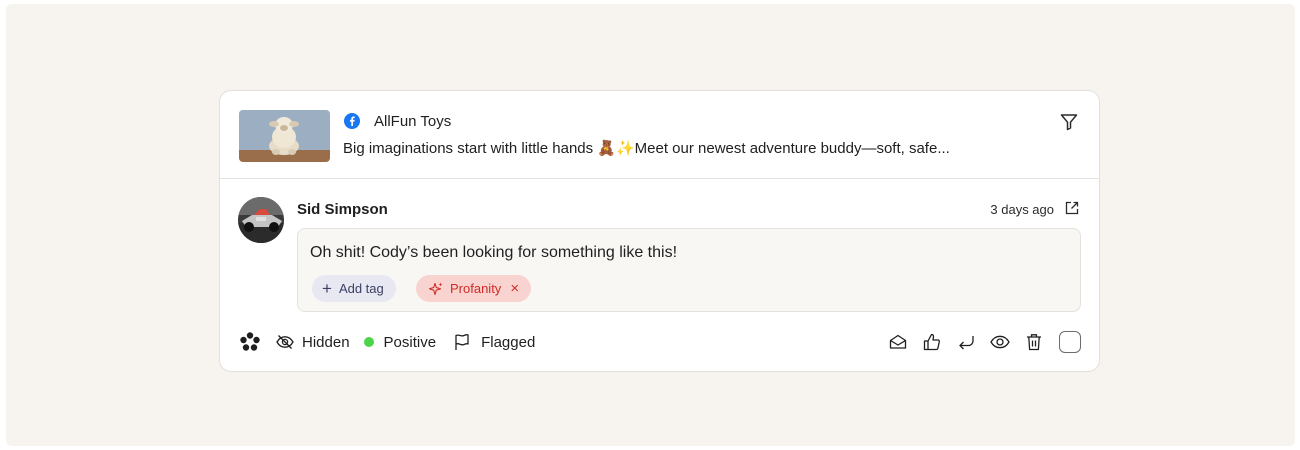  I want to click on sentiment-label: Positive, so click(410, 342).